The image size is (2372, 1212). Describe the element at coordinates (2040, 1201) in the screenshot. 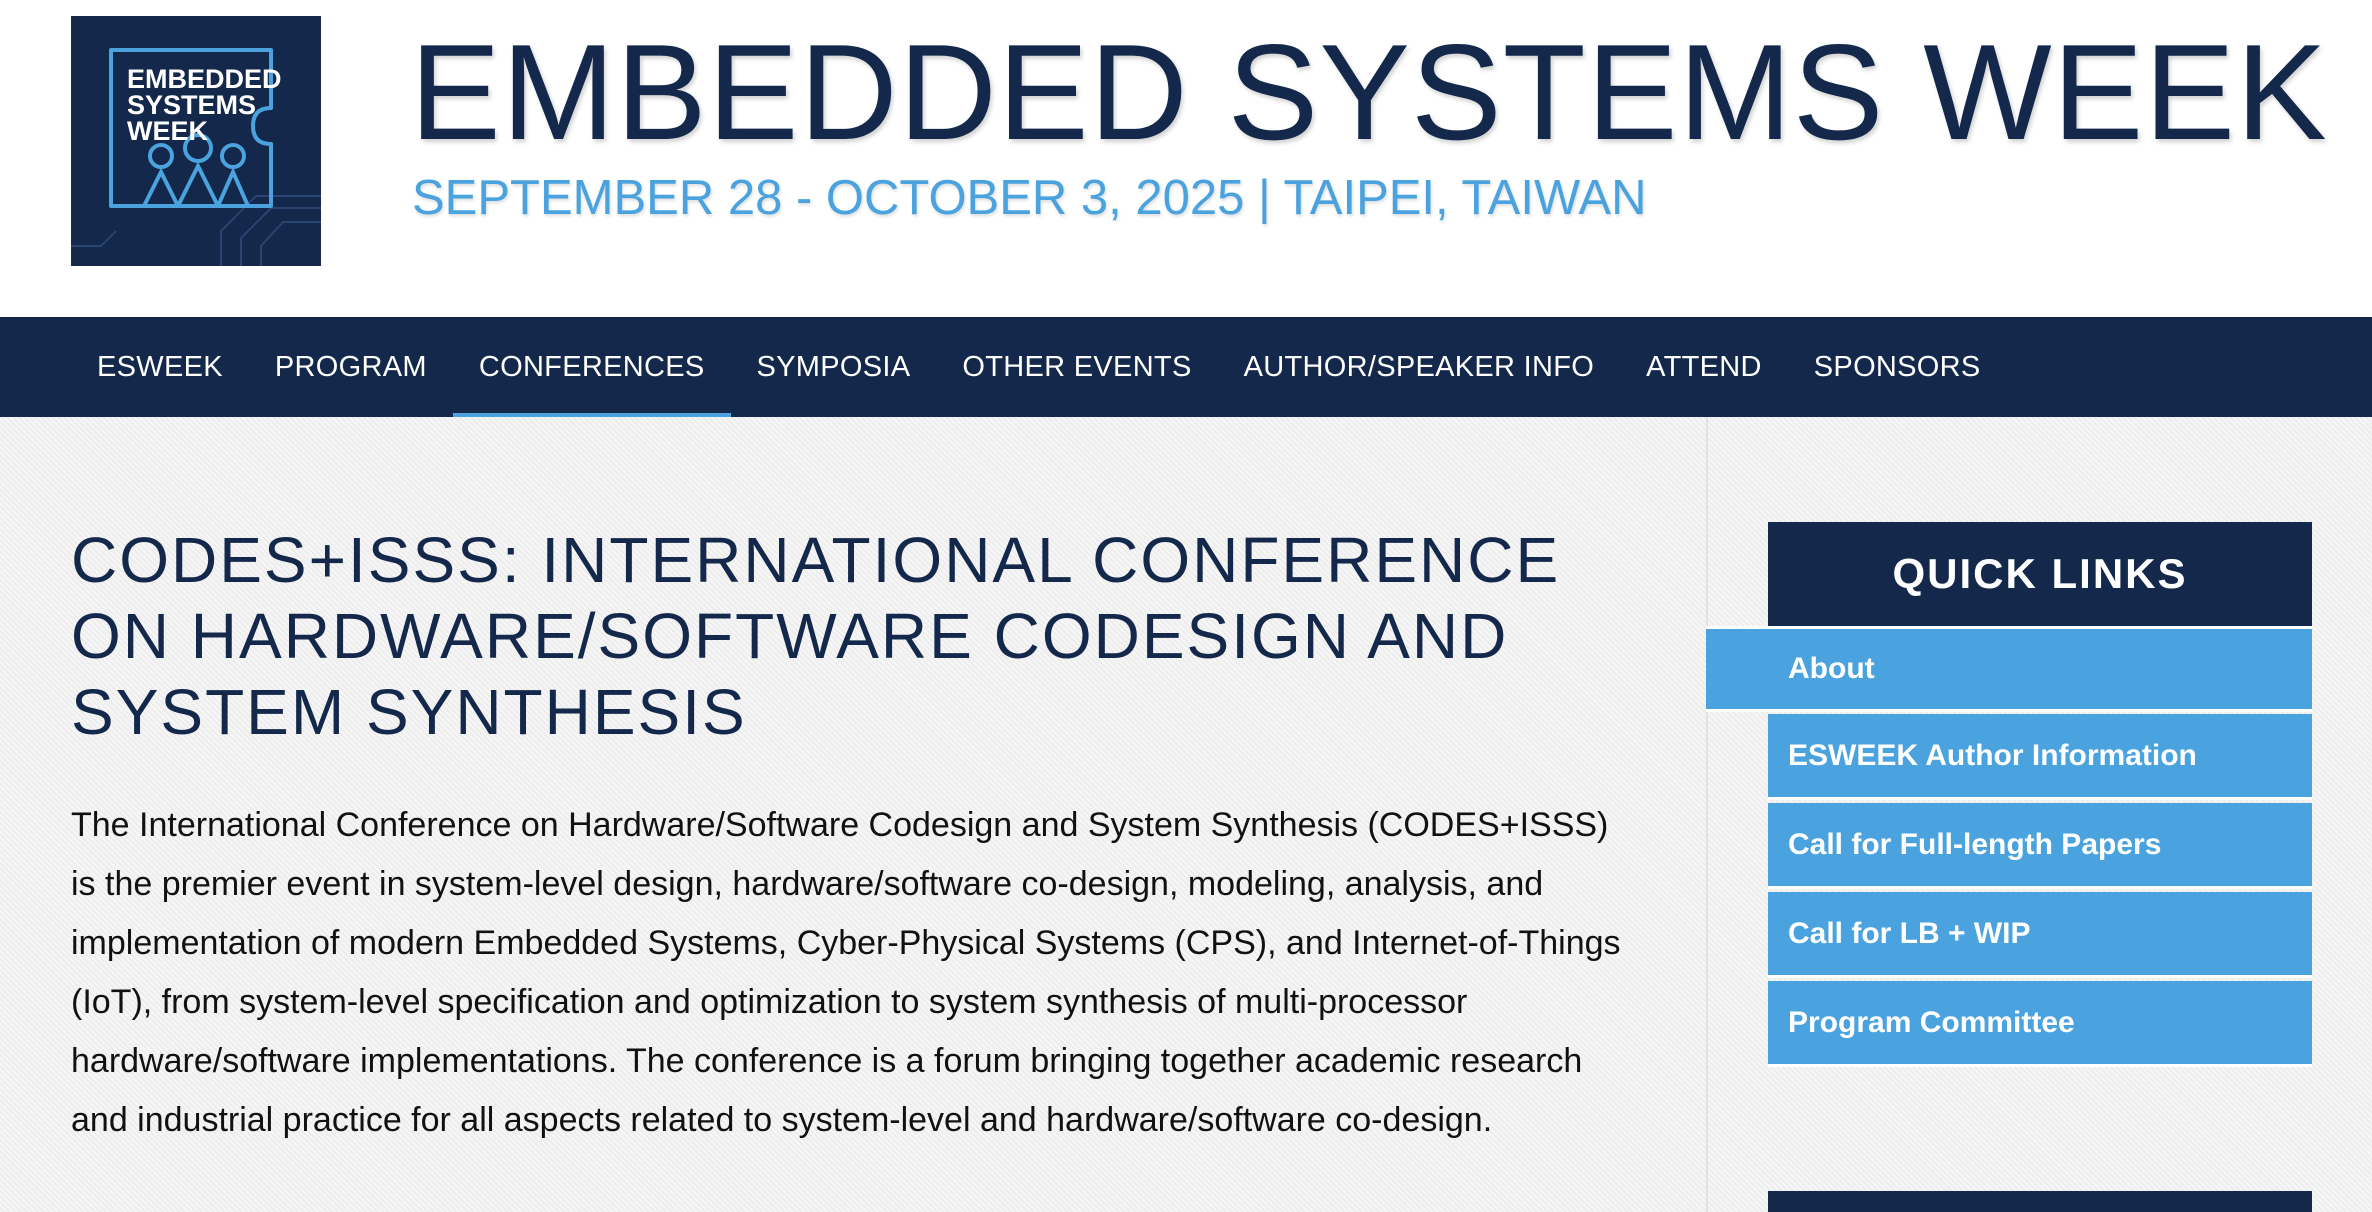

I see `next-sidebar-widget` at that location.